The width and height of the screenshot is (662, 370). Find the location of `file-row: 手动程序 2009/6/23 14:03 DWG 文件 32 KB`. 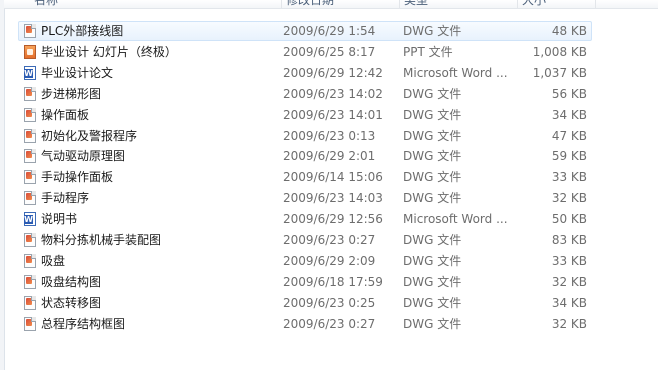

file-row: 手动程序 2009/6/23 14:03 DWG 文件 32 KB is located at coordinates (305, 198).